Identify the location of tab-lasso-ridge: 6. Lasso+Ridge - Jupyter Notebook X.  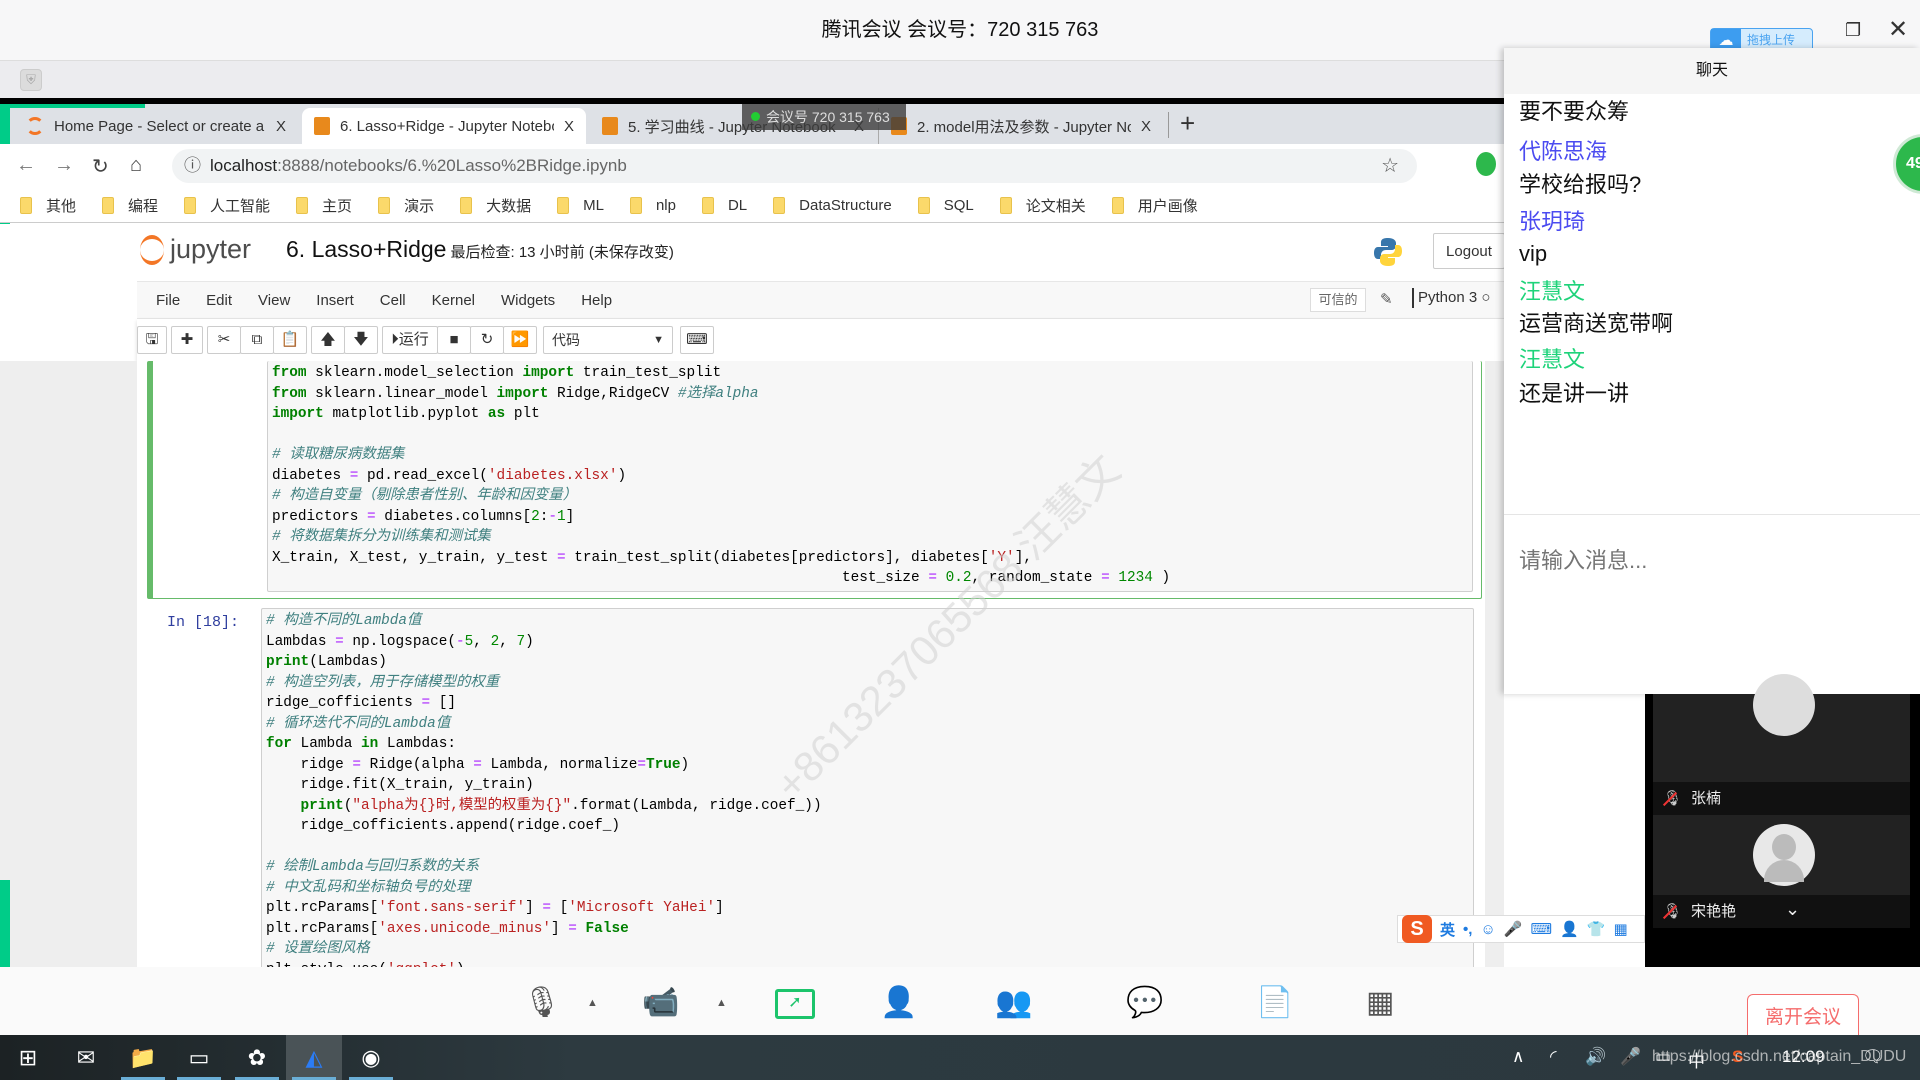
(444, 126).